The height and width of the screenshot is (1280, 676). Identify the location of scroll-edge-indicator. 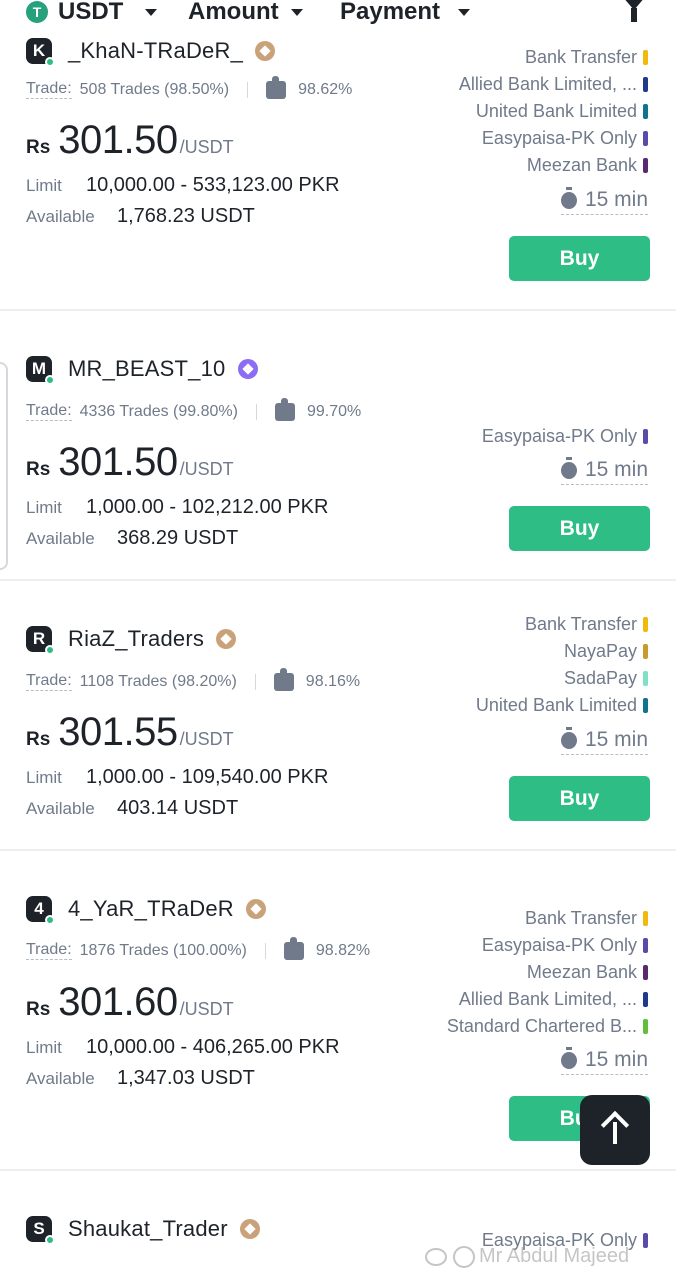
(4, 466).